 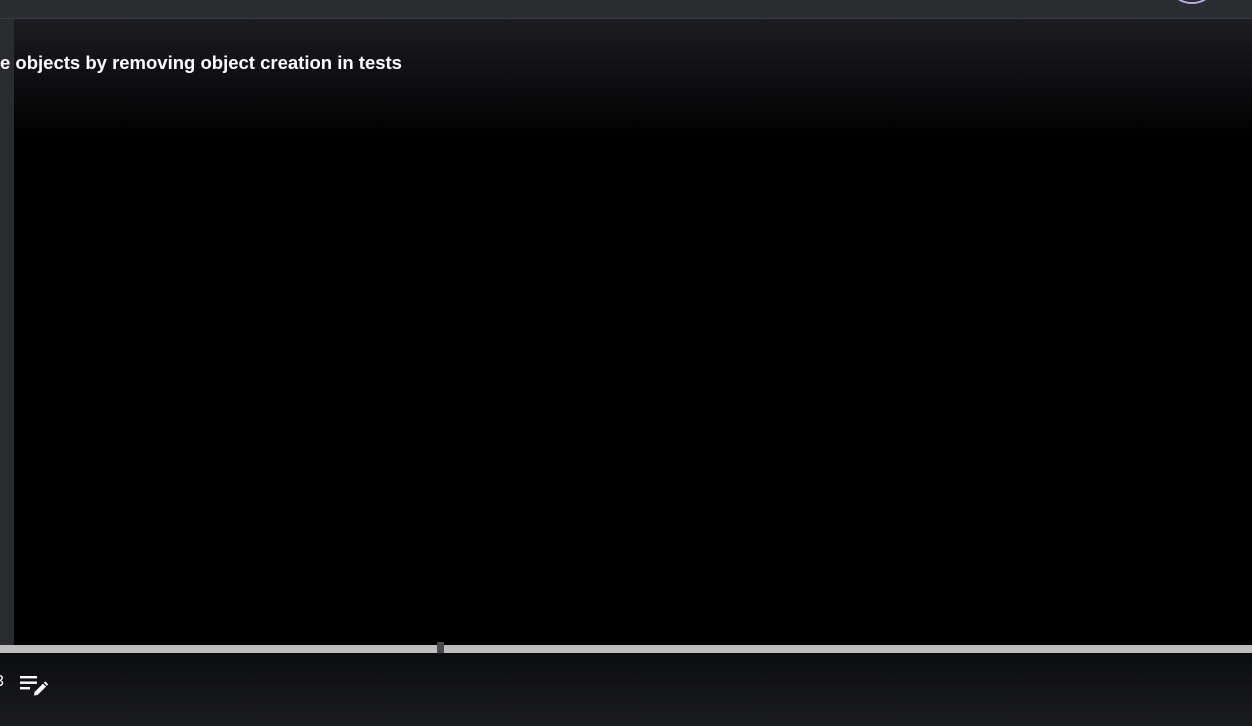 What do you see at coordinates (626, 649) in the screenshot?
I see `progress-bar` at bounding box center [626, 649].